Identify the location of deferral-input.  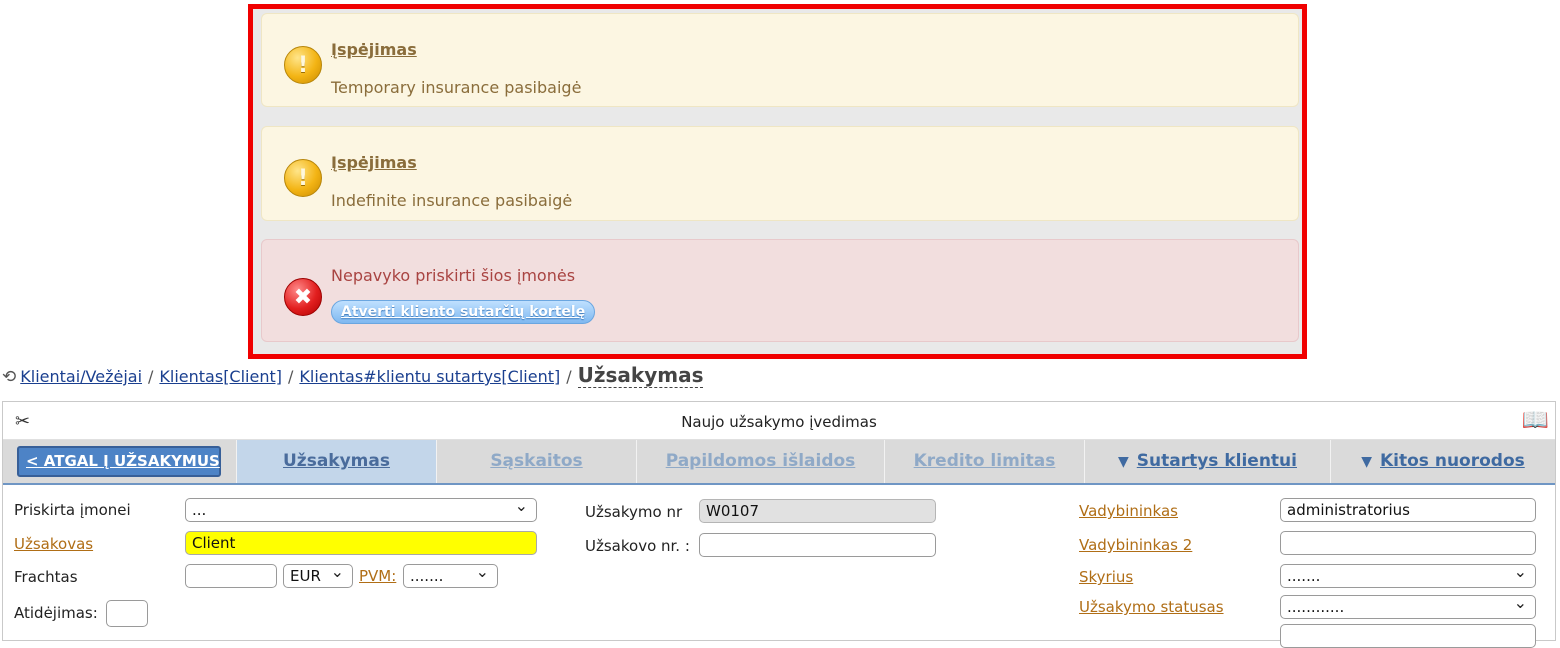
(127, 613).